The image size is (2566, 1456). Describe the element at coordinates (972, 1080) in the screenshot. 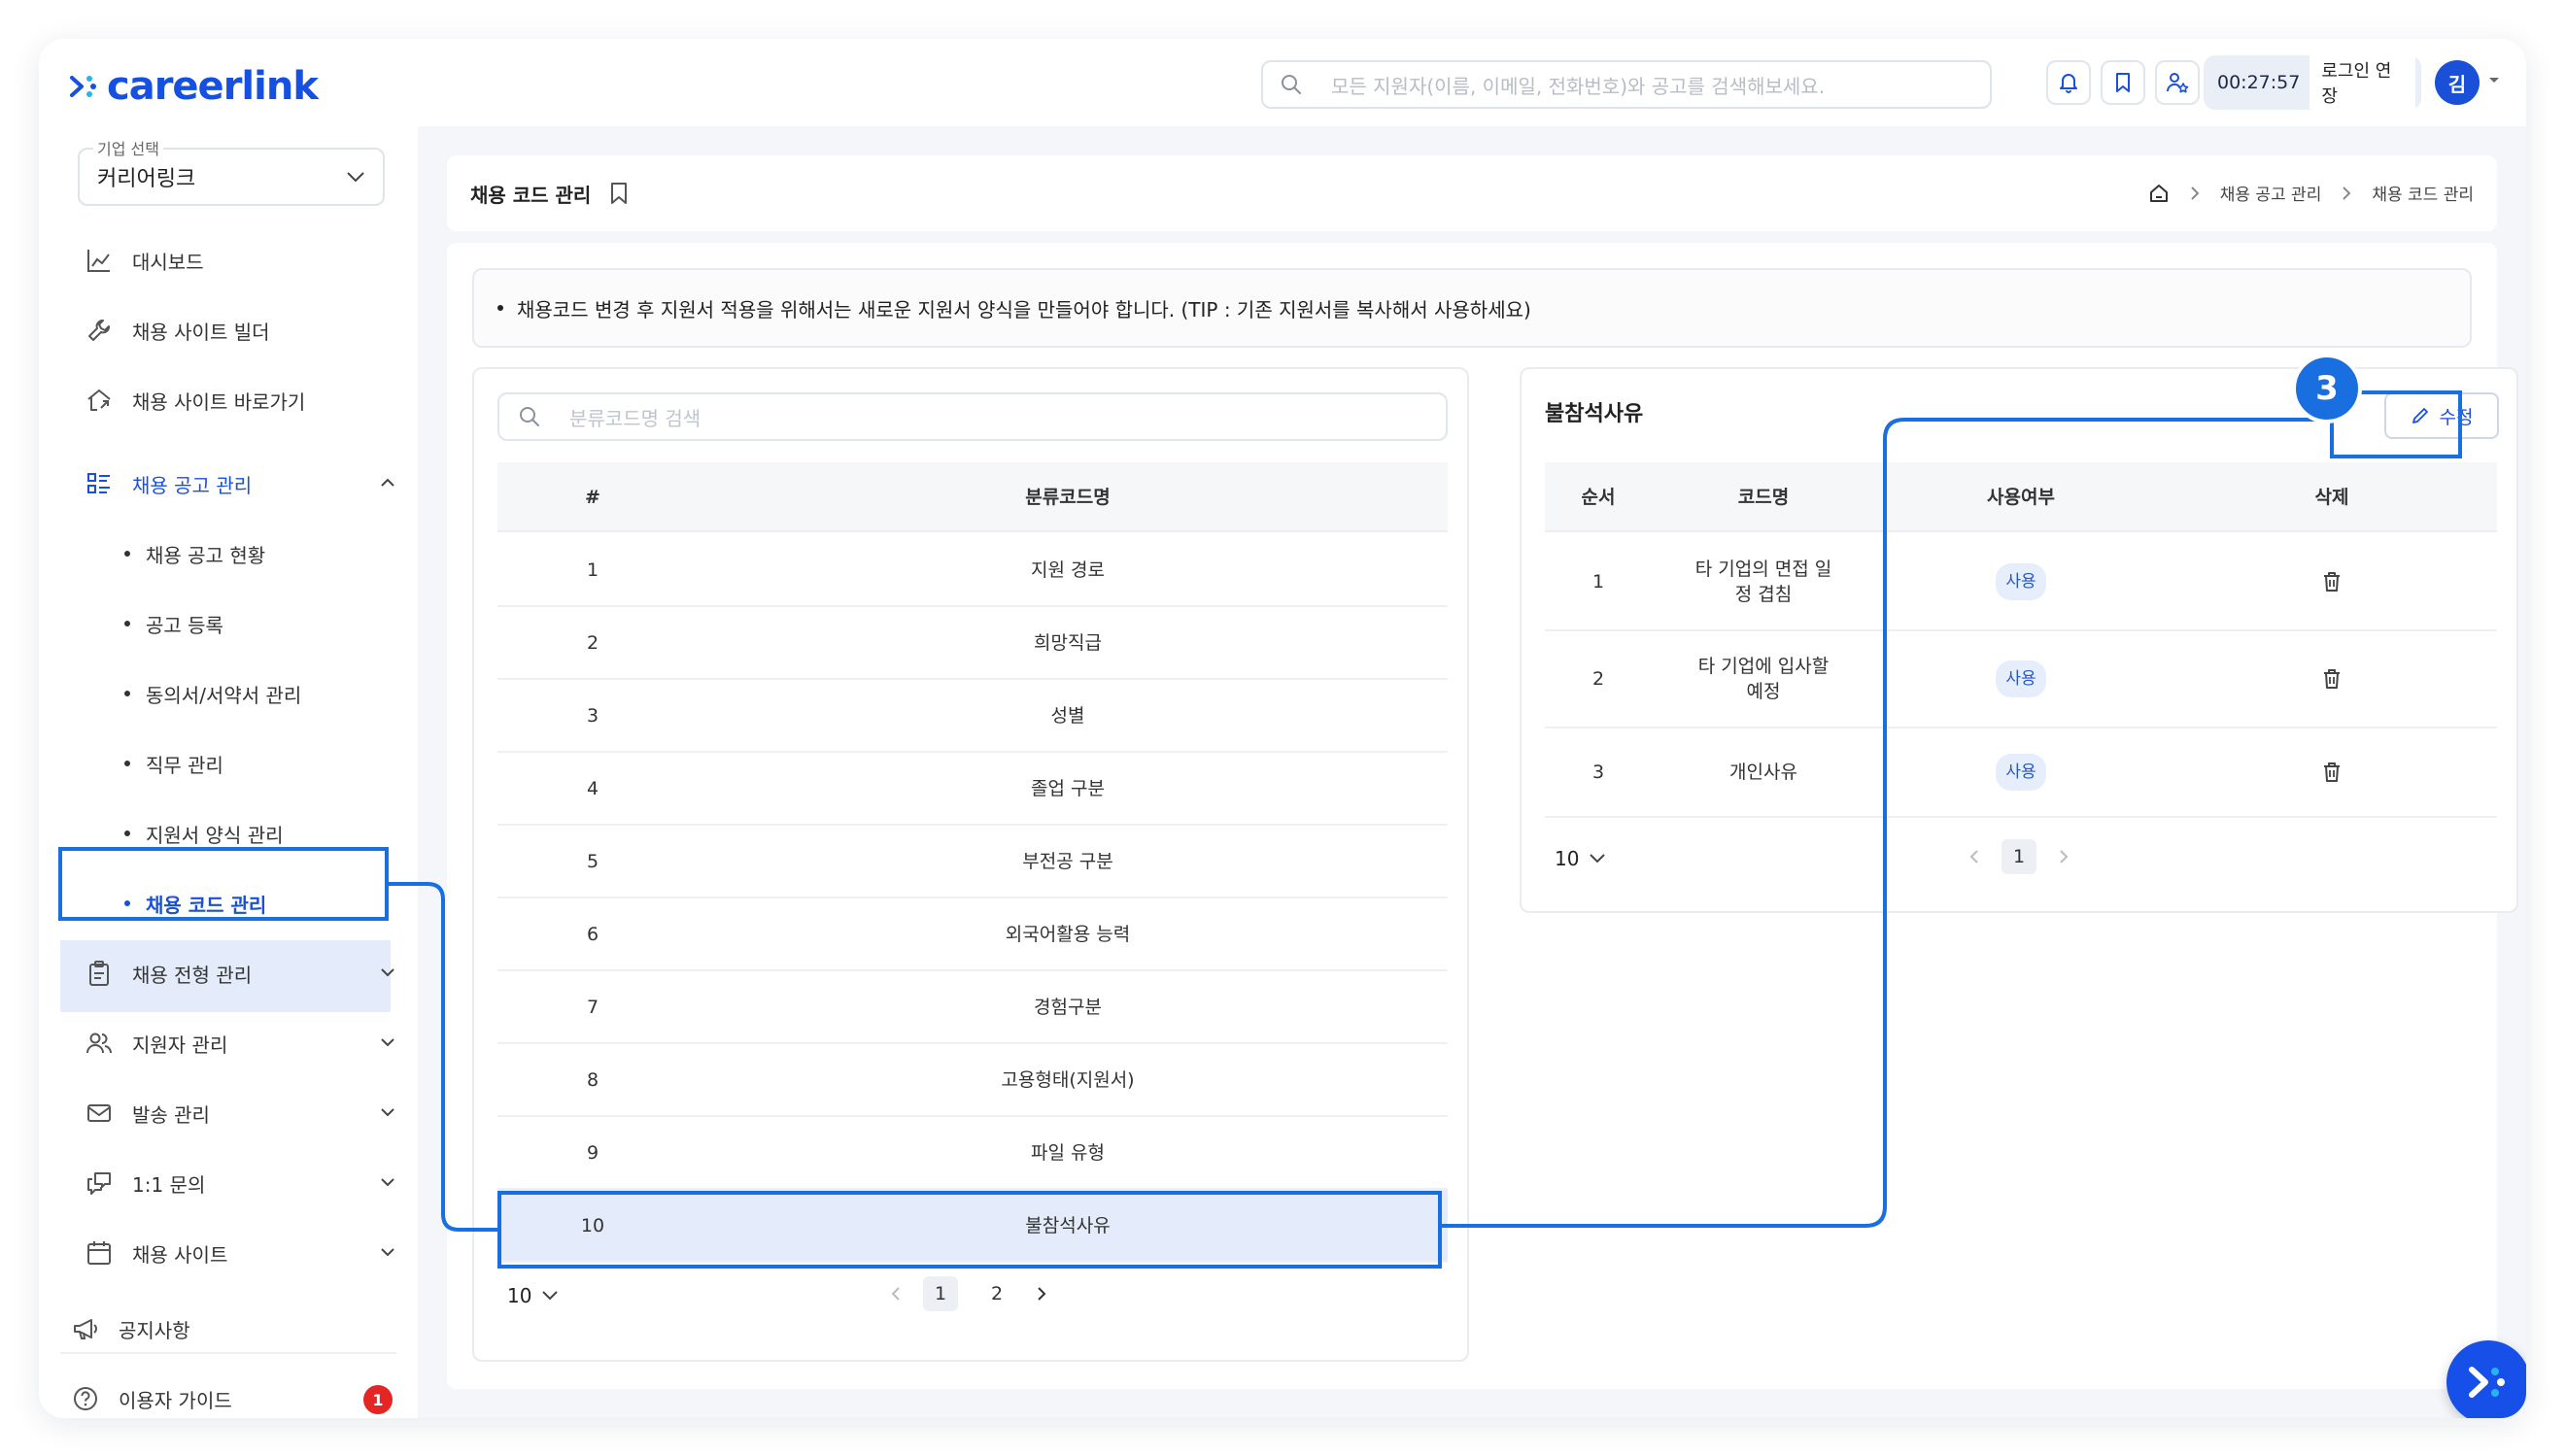

I see `table-row: 8 고용형태(지원서)` at that location.